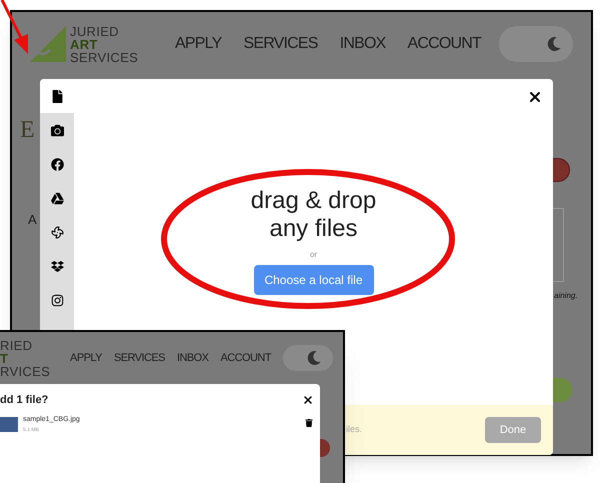 This screenshot has height=483, width=600. I want to click on file-icon, so click(57, 96).